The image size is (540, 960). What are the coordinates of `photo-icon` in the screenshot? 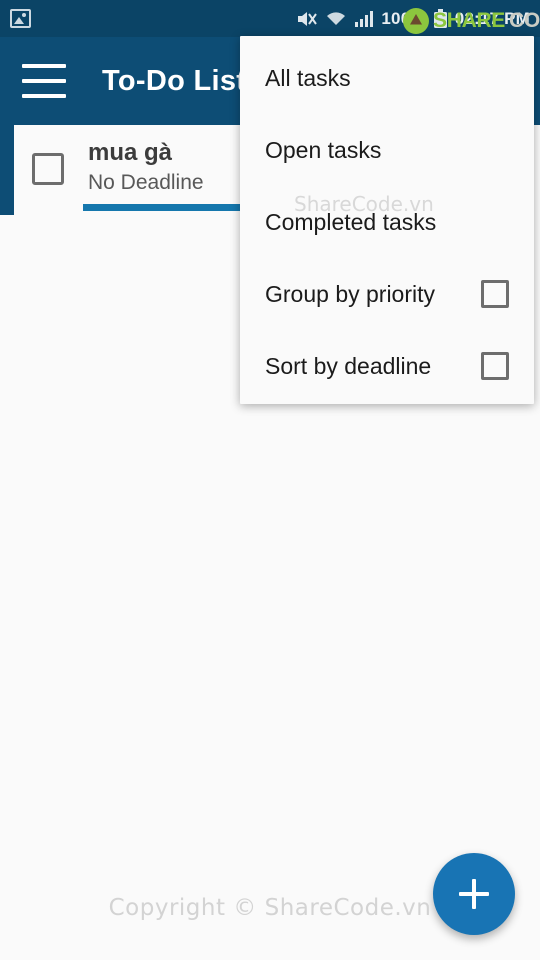 It's located at (20, 18).